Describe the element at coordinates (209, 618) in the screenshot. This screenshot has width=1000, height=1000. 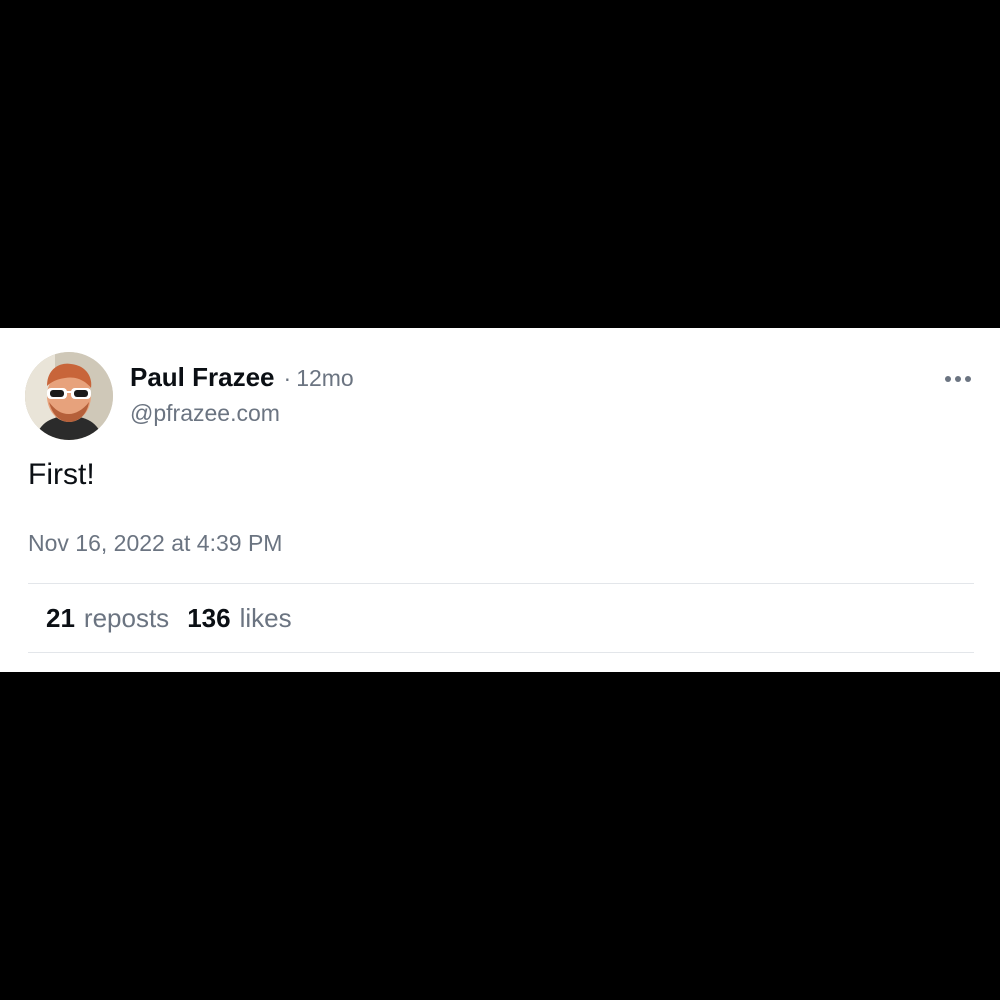
I see `likes-count: 136` at that location.